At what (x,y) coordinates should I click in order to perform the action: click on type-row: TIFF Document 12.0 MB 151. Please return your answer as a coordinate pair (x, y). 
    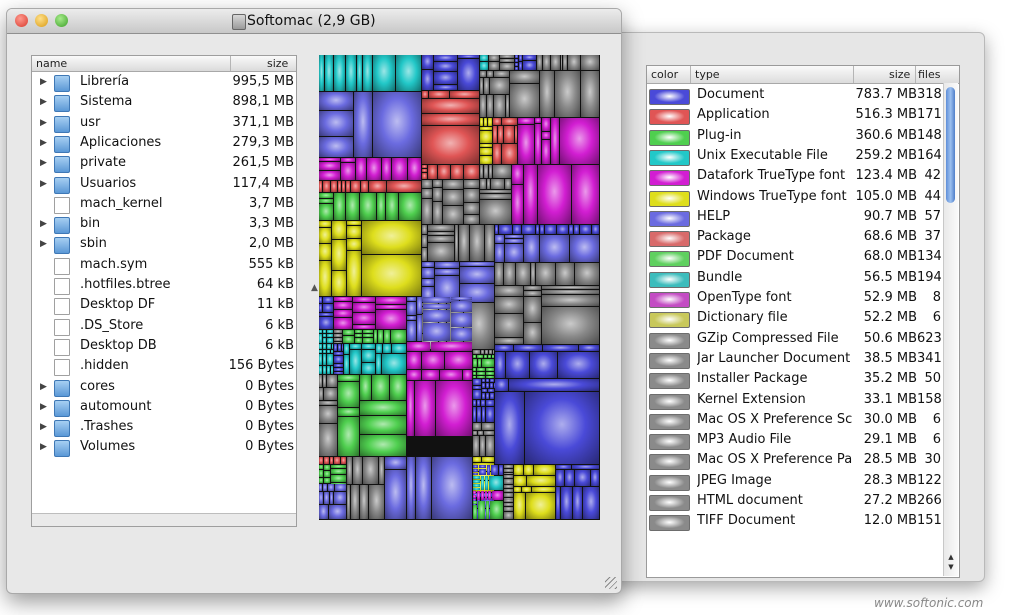
    Looking at the image, I should click on (795, 522).